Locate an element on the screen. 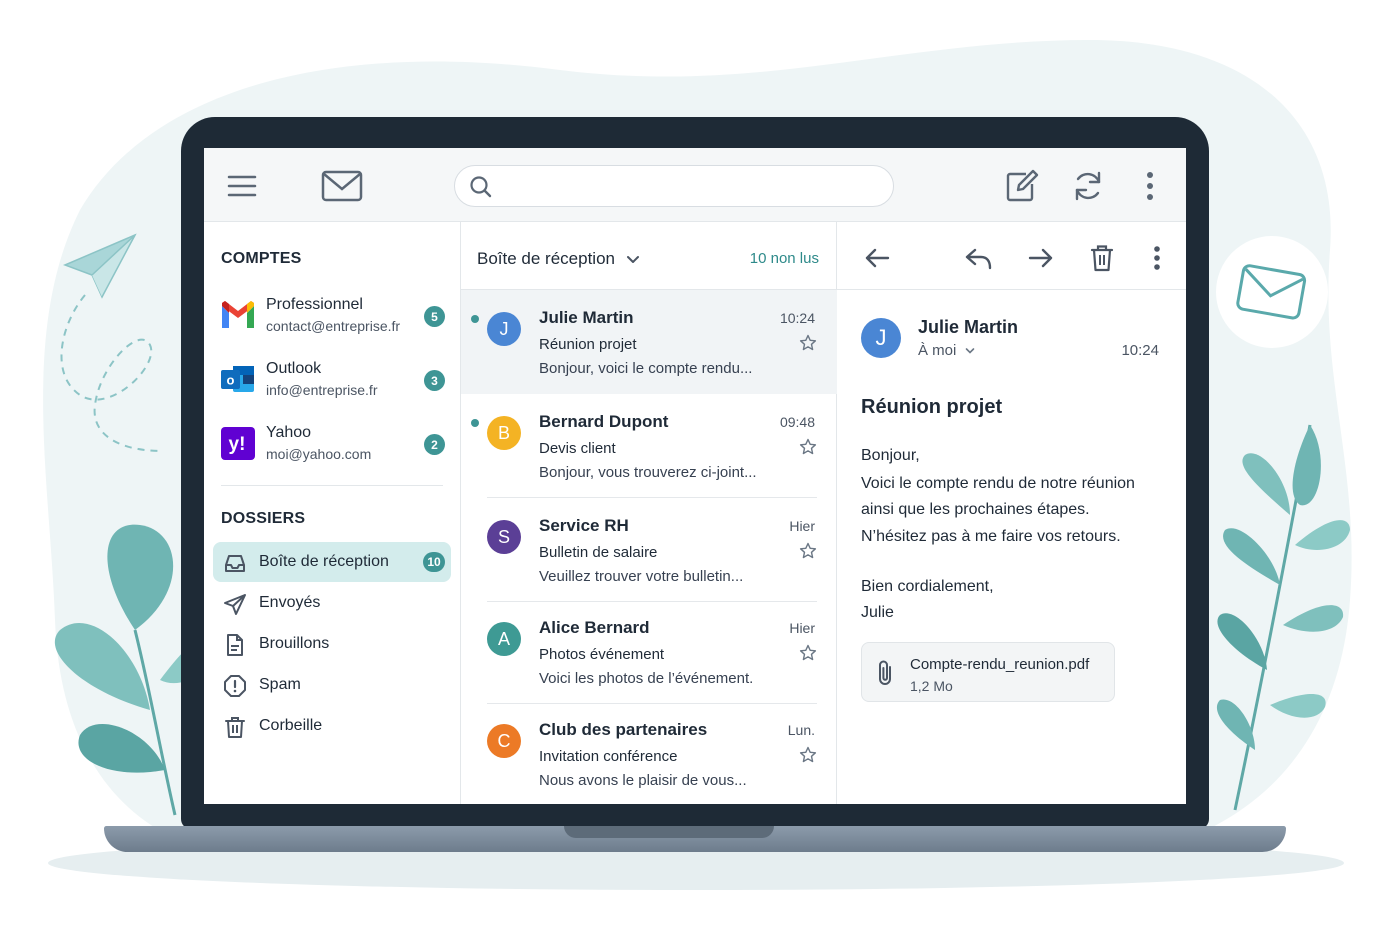  email-body-line: N’hésitez pas à me faire vos retours. is located at coordinates (991, 536).